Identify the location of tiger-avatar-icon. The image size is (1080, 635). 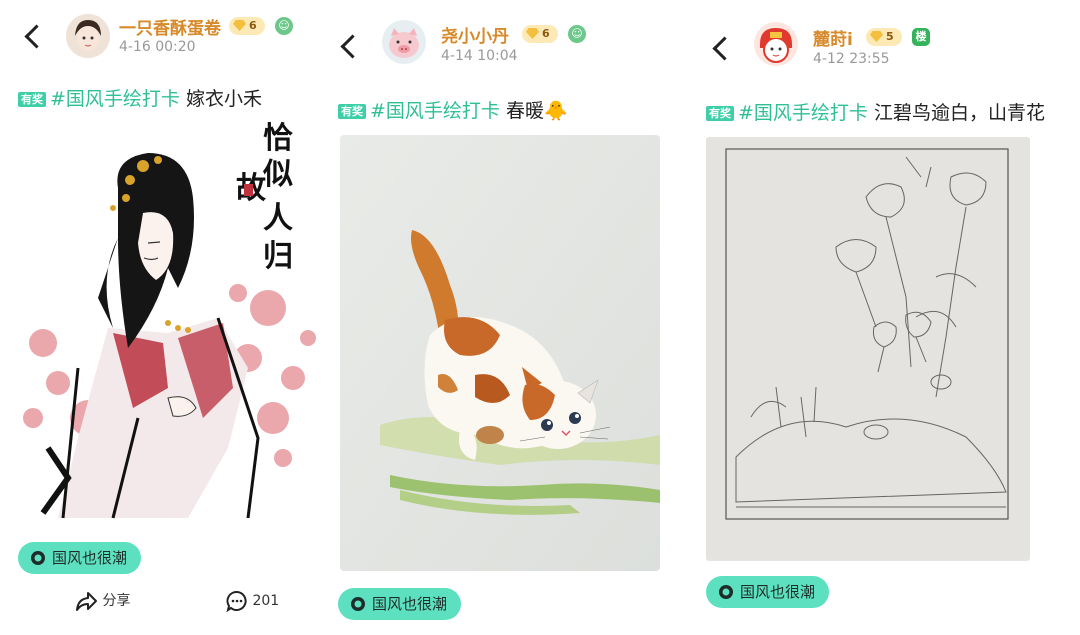
(776, 44).